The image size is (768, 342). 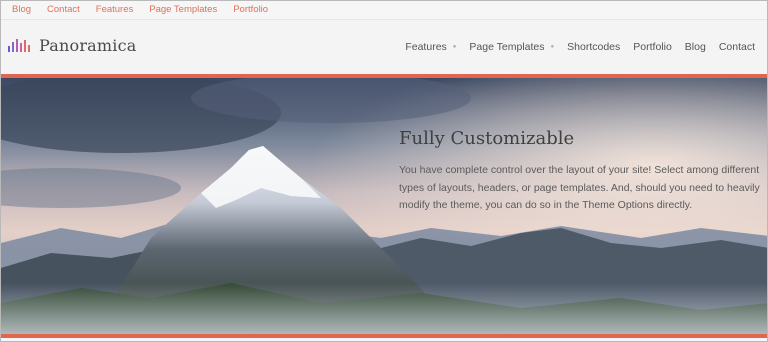 I want to click on top-link-contact: Contact, so click(x=63, y=10).